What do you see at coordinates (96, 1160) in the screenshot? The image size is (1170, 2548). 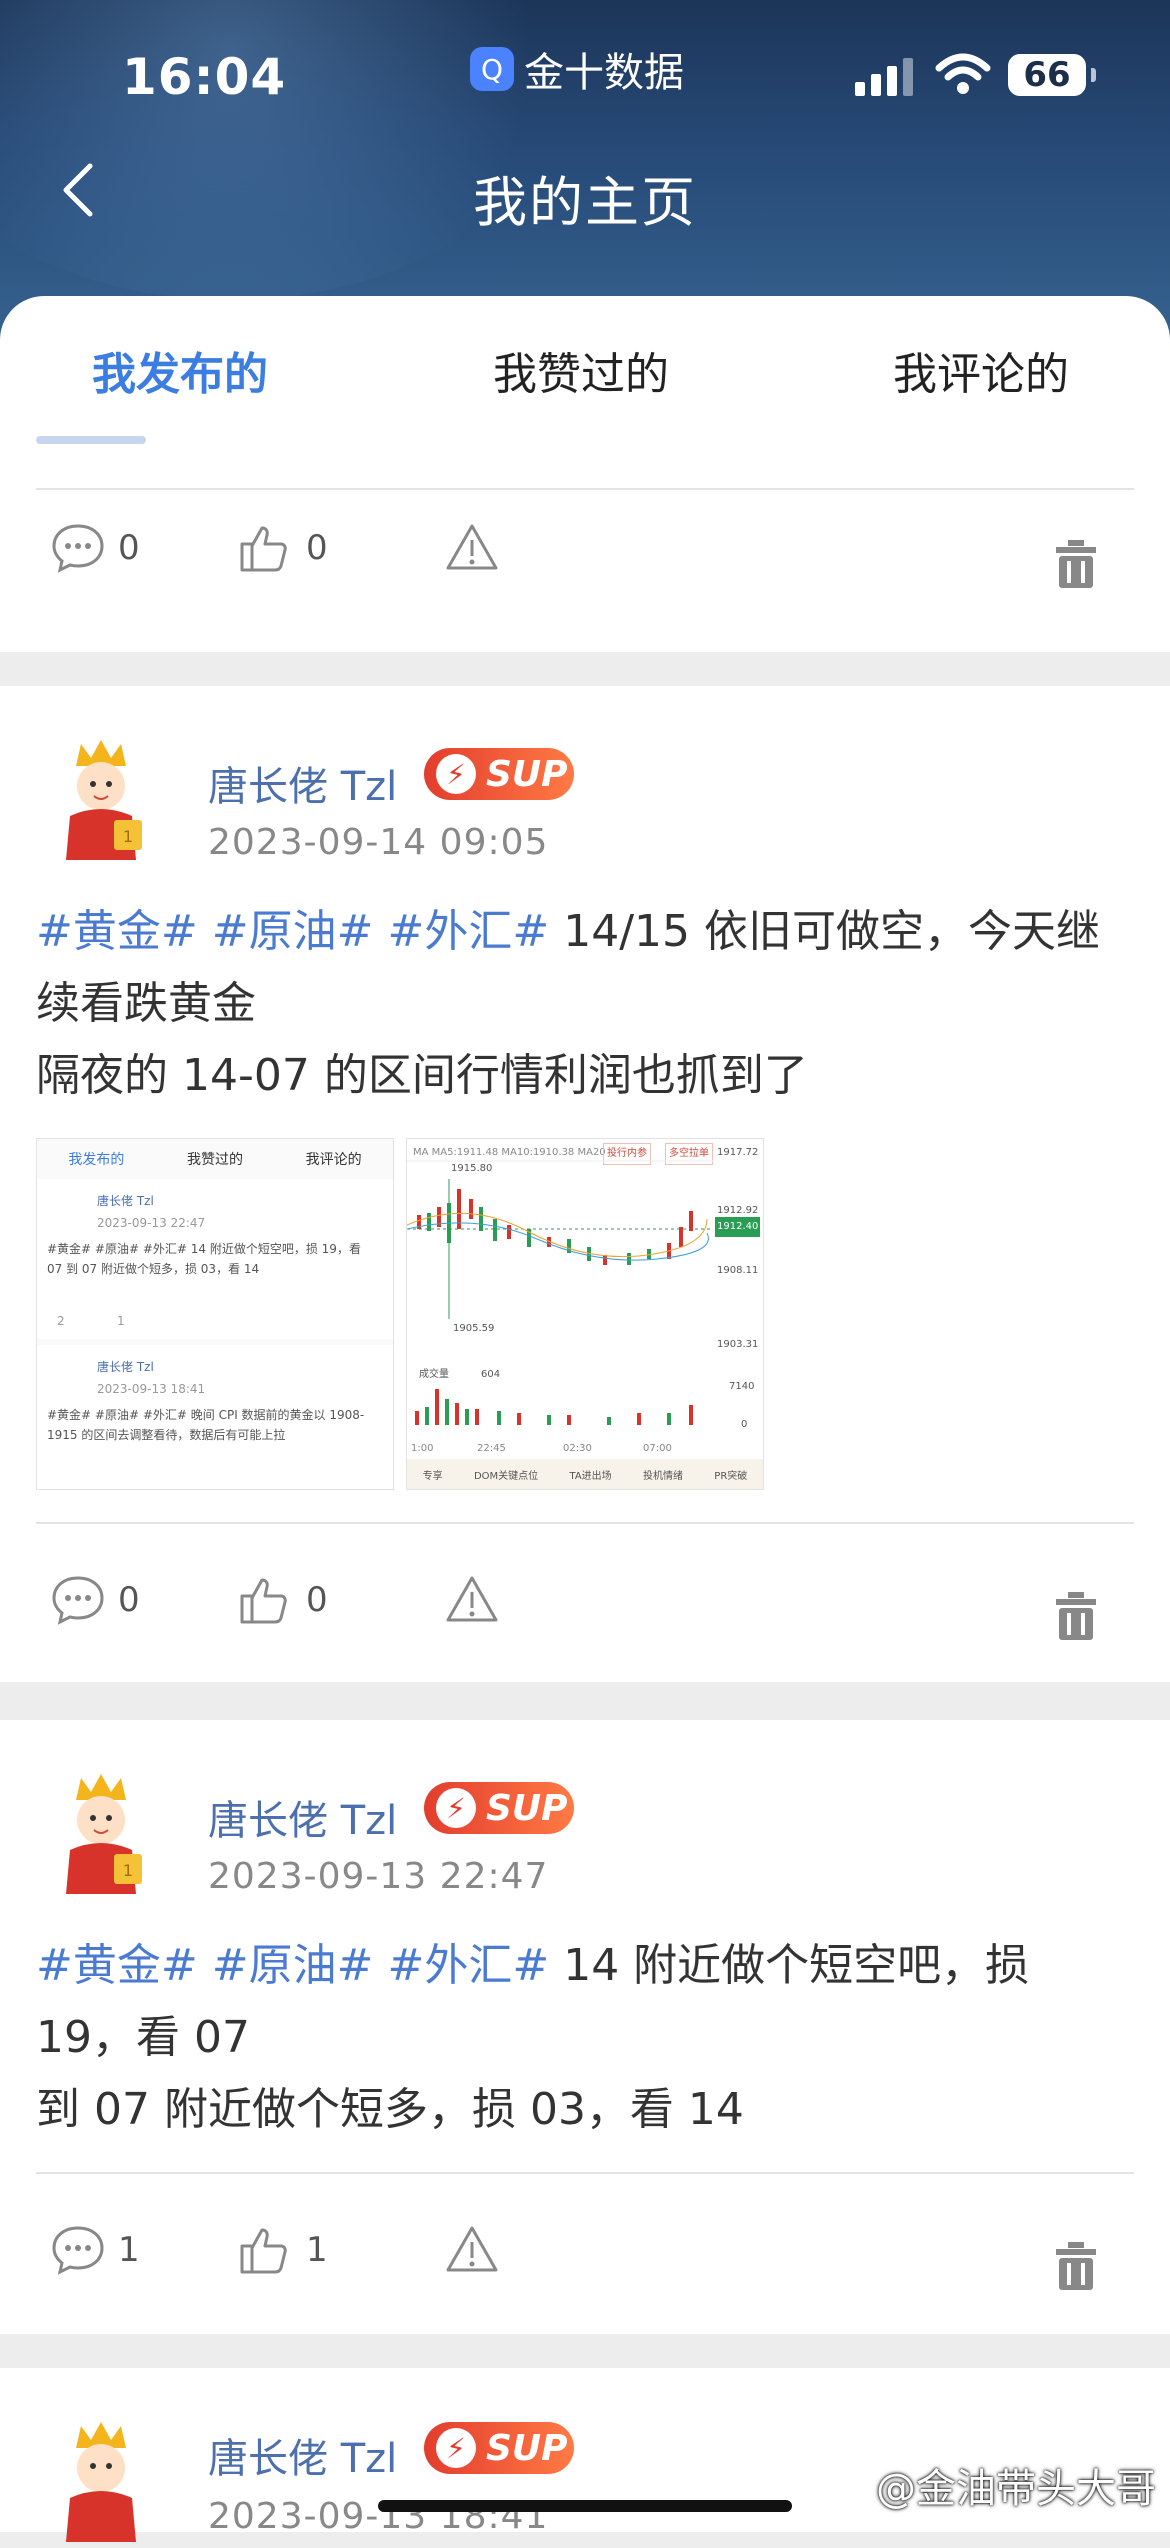 I see `thumb-tab: 我发布的` at bounding box center [96, 1160].